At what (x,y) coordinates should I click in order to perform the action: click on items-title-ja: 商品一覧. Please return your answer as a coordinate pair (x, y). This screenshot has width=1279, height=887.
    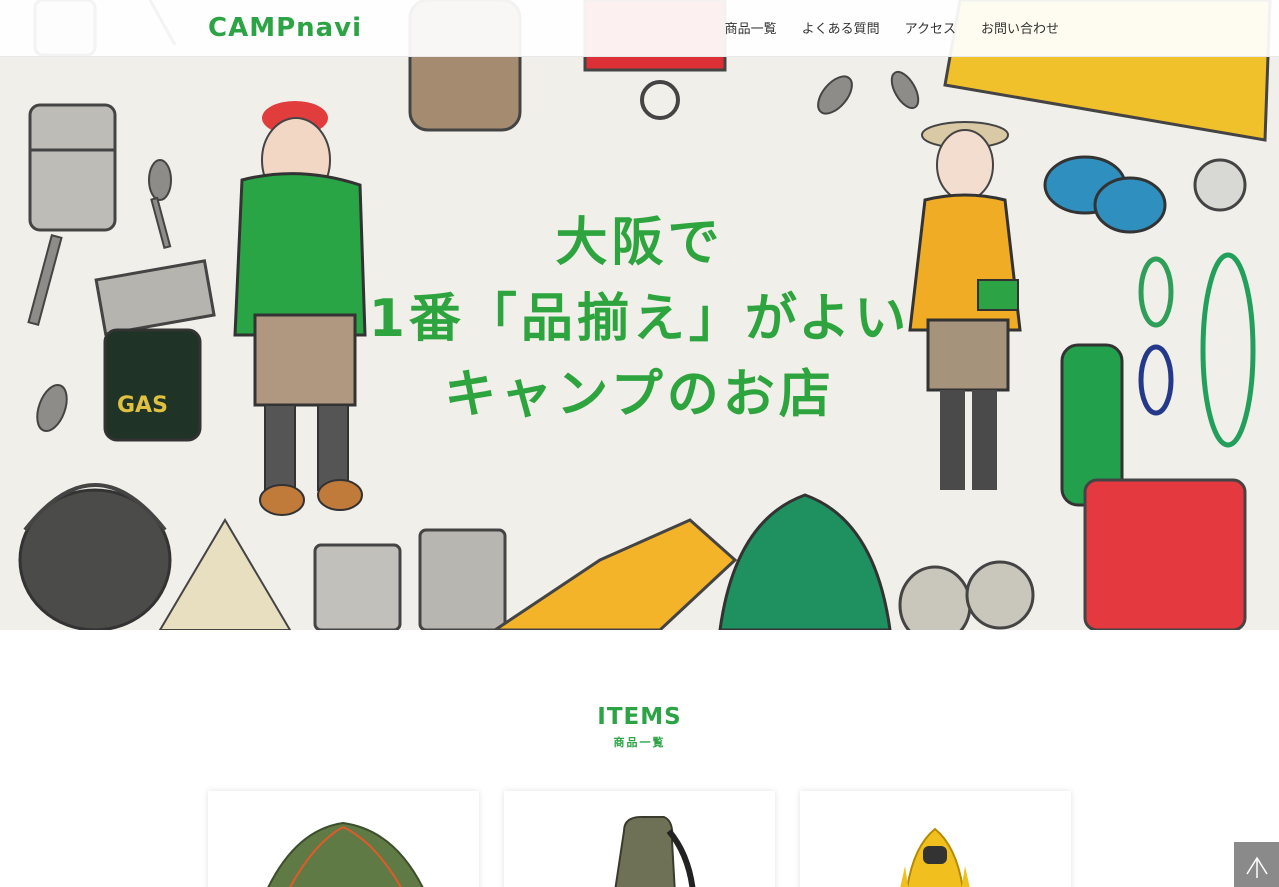
    Looking at the image, I should click on (639, 742).